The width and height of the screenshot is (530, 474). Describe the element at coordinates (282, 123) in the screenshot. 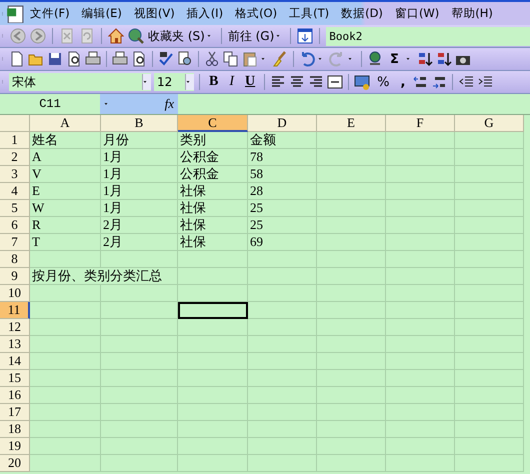

I see `column-header: D` at that location.